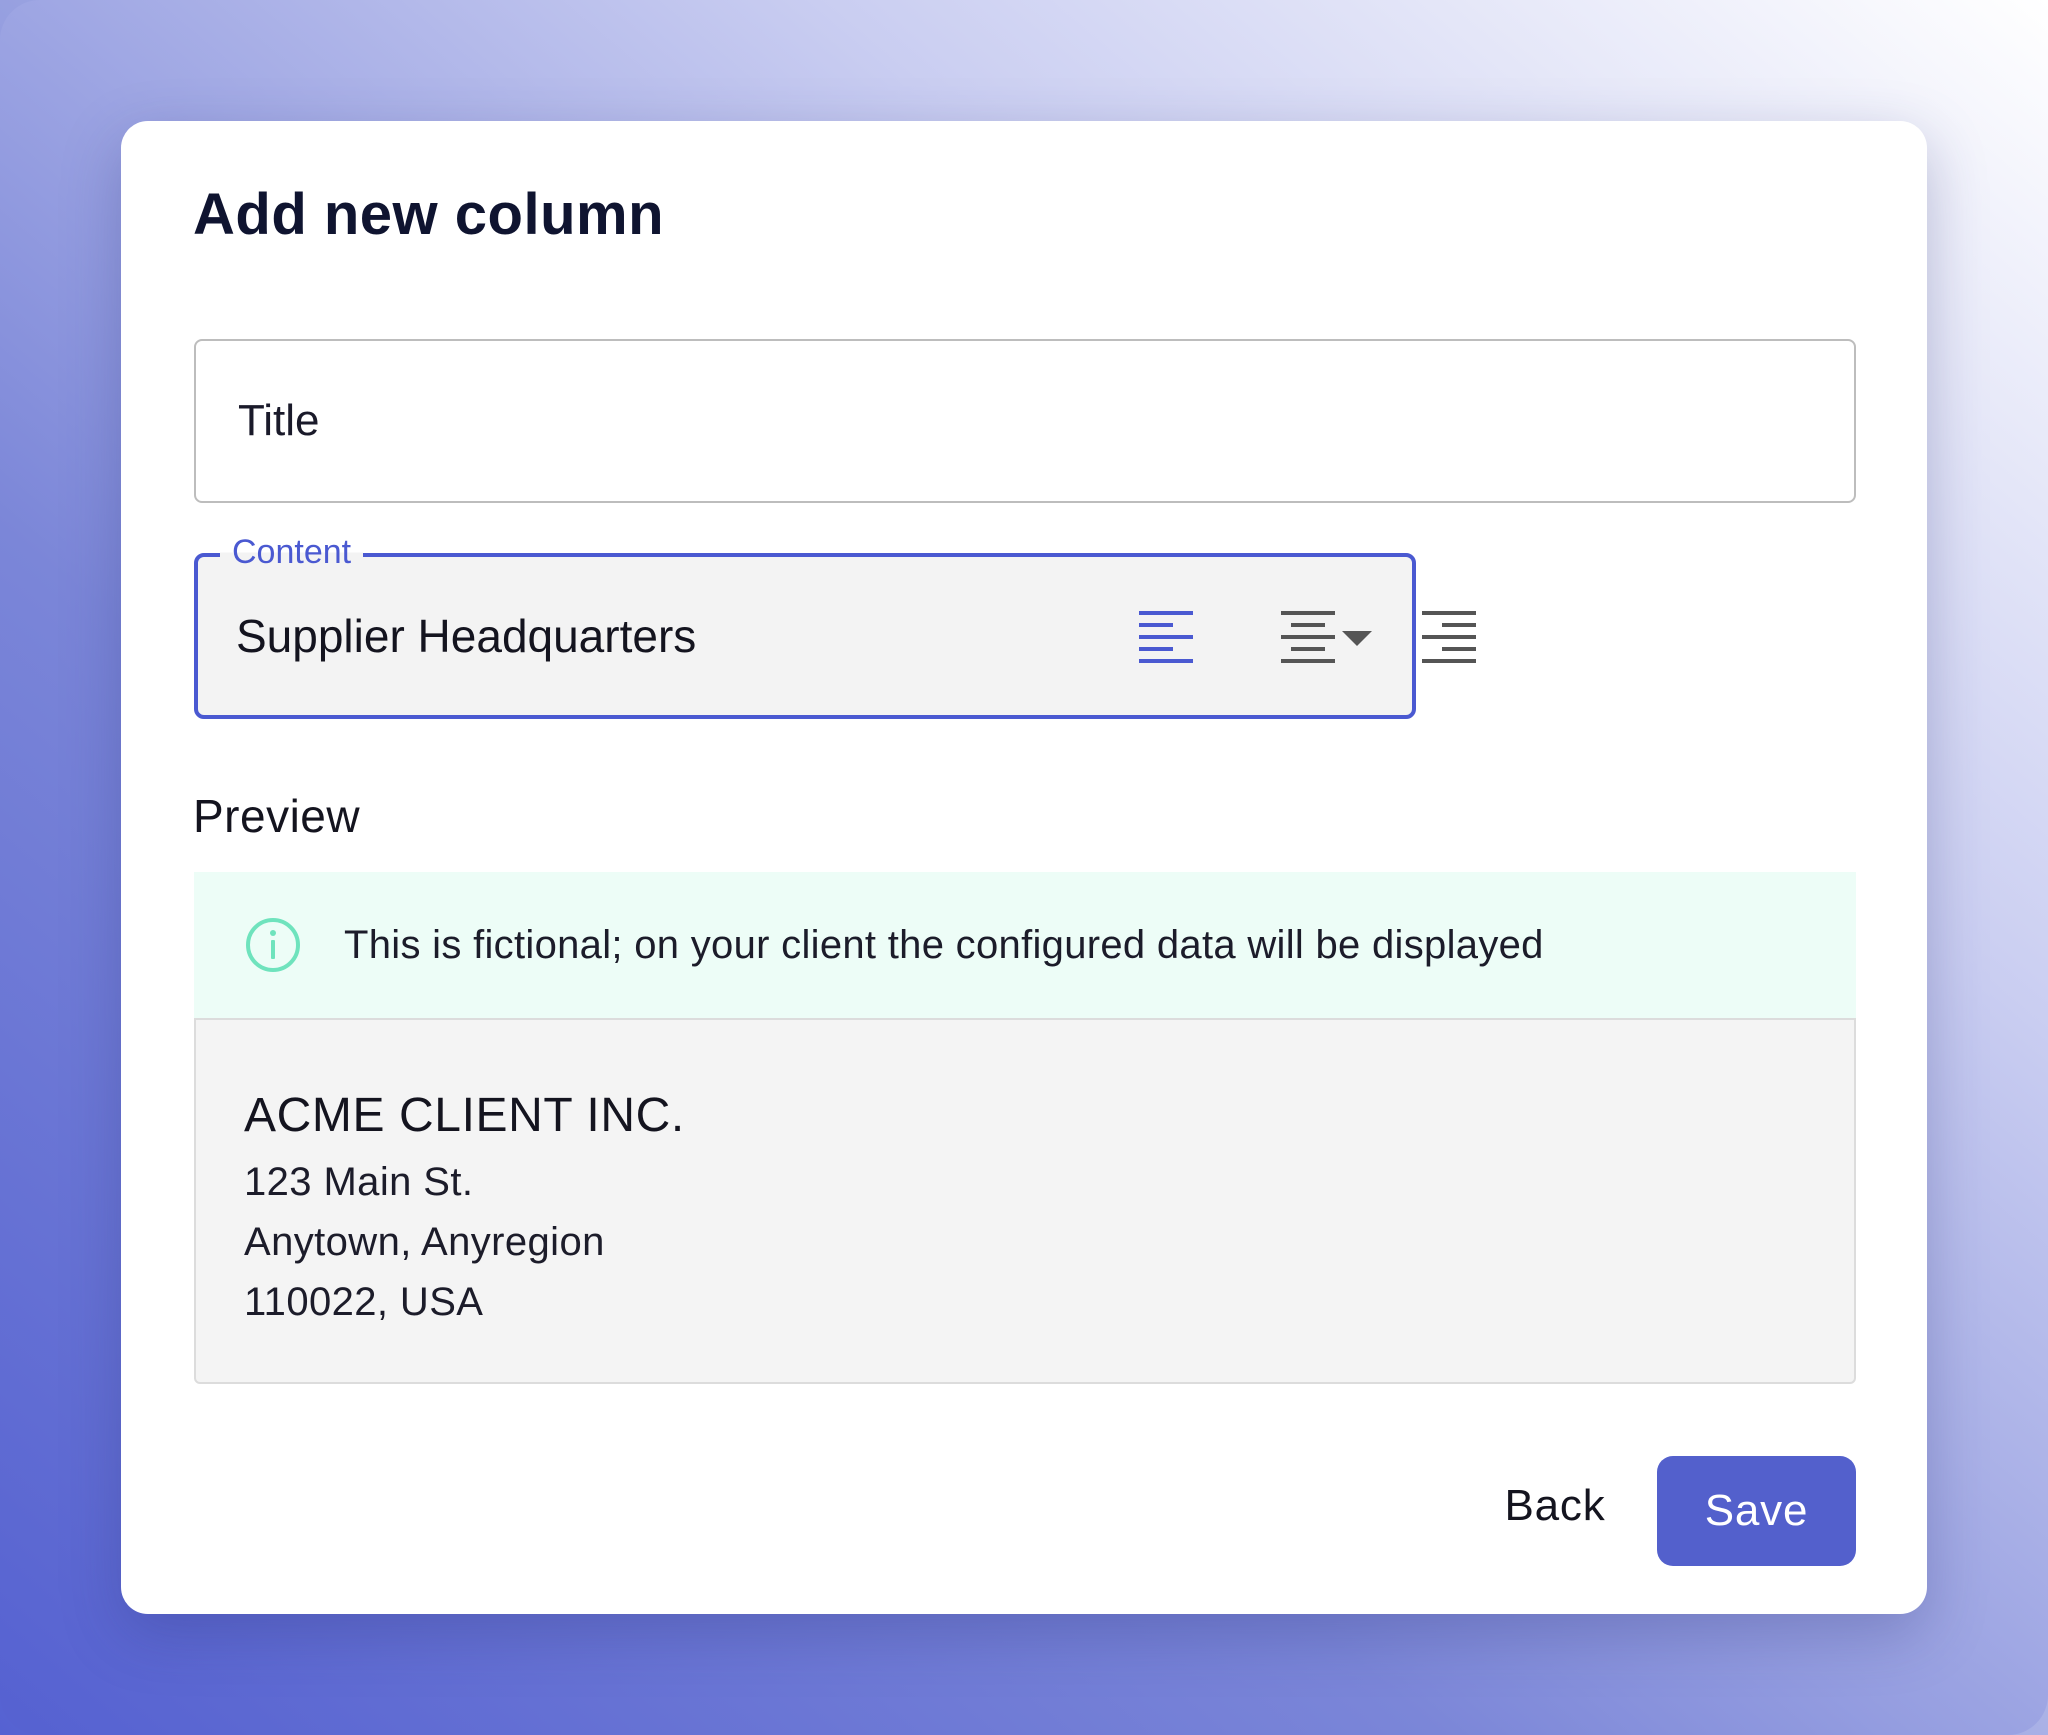 The height and width of the screenshot is (1735, 2048). What do you see at coordinates (1555, 1506) in the screenshot?
I see `back-button: Back` at bounding box center [1555, 1506].